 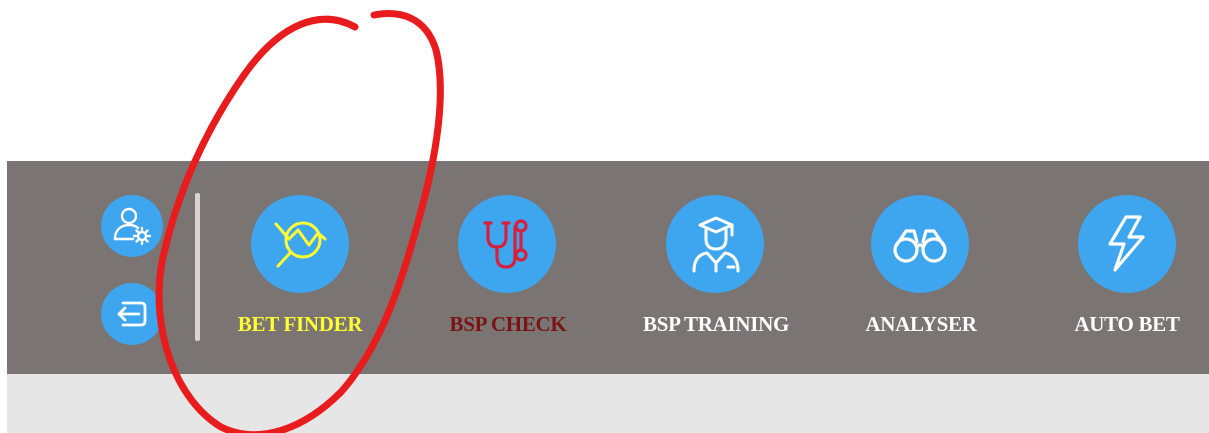 I want to click on nav-item-auto-bet: AUTO BET, so click(x=1125, y=270).